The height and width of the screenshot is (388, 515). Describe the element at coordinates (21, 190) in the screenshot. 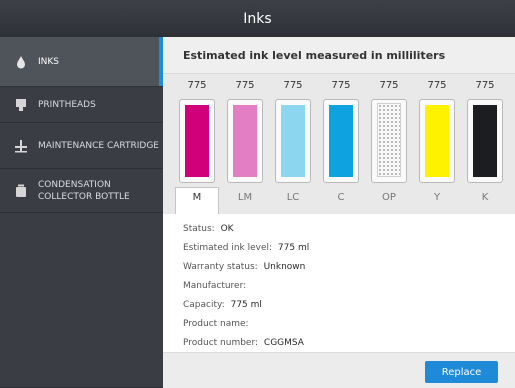

I see `bottle-icon` at that location.